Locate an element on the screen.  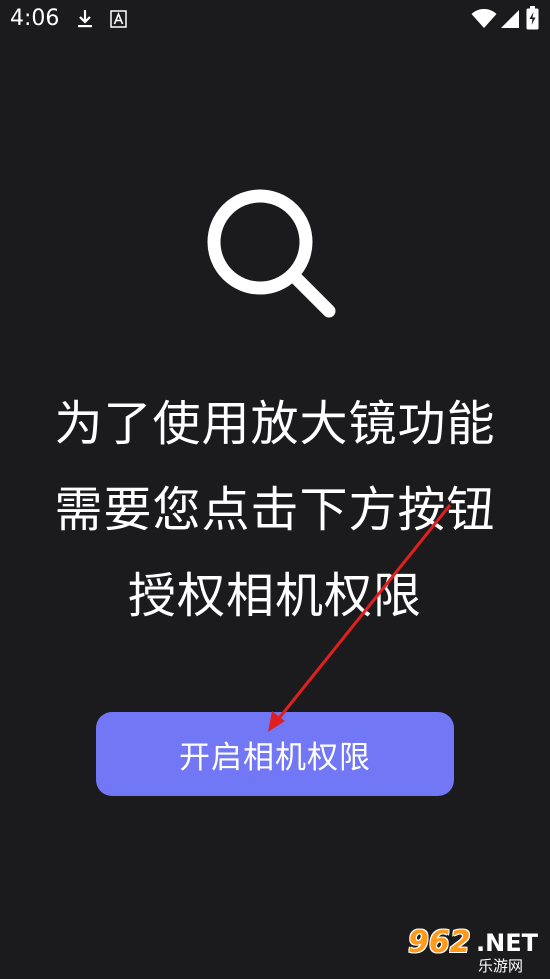
message-line-1: 为了使用放大镜功能 is located at coordinates (275, 424).